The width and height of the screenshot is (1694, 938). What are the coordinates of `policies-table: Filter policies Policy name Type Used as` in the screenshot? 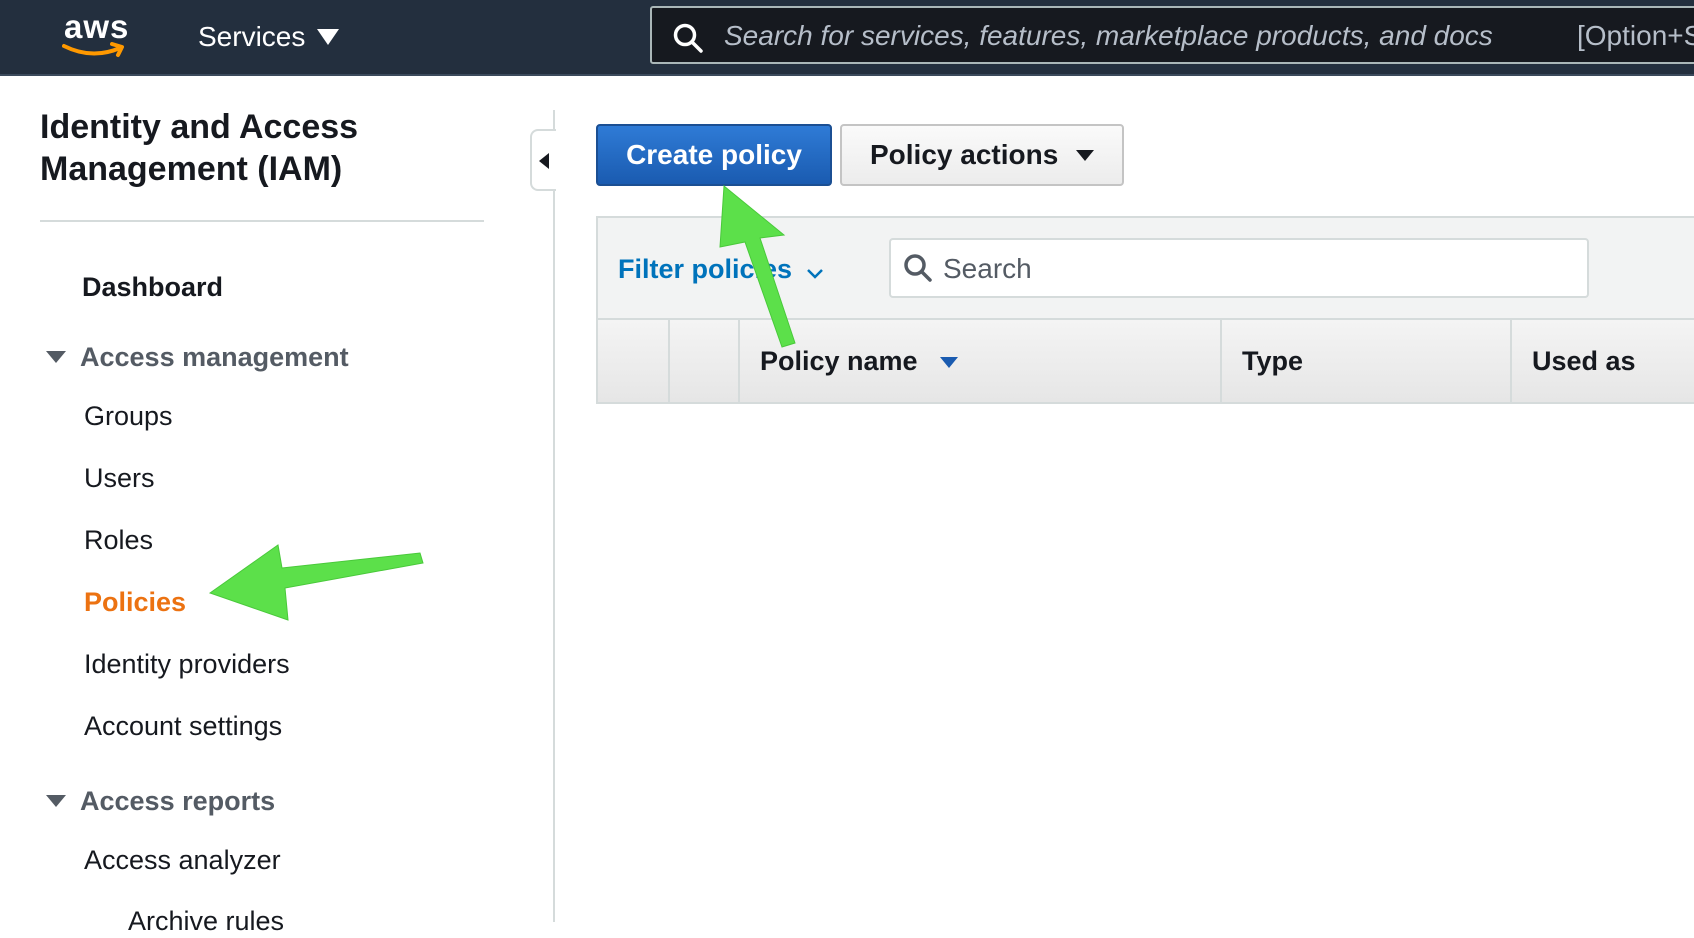 It's located at (1145, 310).